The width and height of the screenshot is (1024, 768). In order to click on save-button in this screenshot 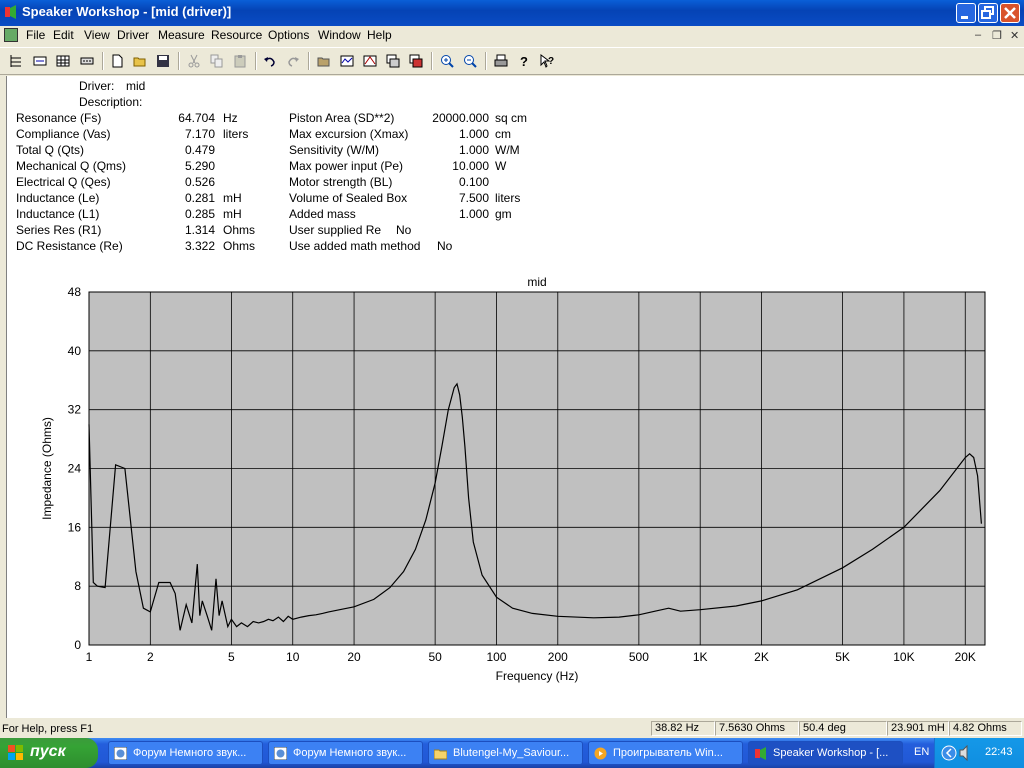, I will do `click(163, 61)`.